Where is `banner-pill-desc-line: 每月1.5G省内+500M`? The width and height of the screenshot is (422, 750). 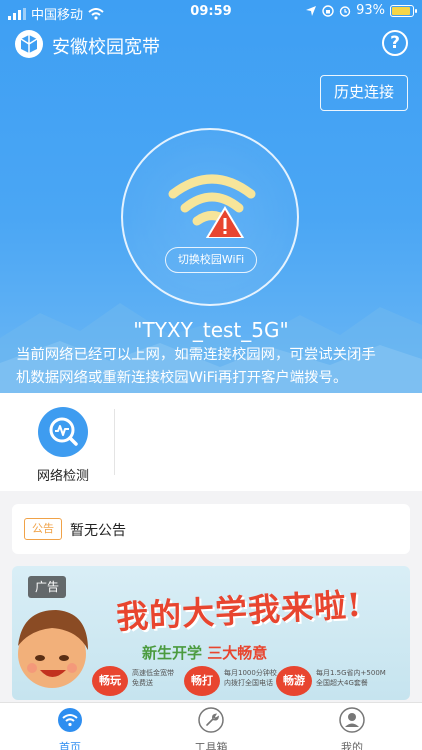 banner-pill-desc-line: 每月1.5G省内+500M is located at coordinates (351, 673).